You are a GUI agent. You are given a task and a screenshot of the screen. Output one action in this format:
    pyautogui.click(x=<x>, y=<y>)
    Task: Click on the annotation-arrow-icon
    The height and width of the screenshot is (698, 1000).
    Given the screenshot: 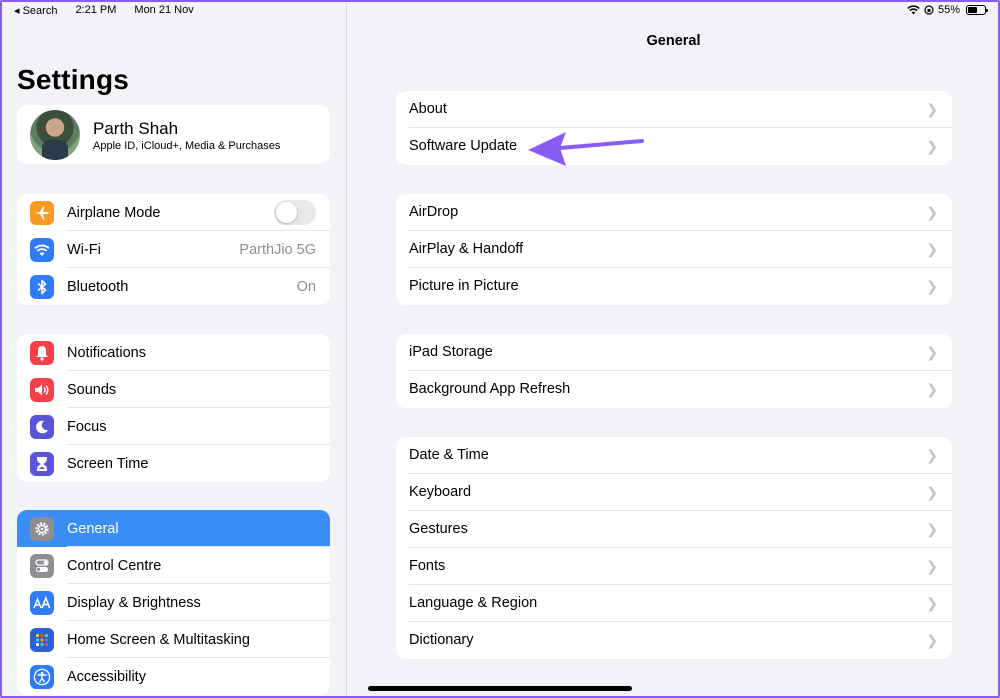 What is the action you would take?
    pyautogui.click(x=586, y=149)
    